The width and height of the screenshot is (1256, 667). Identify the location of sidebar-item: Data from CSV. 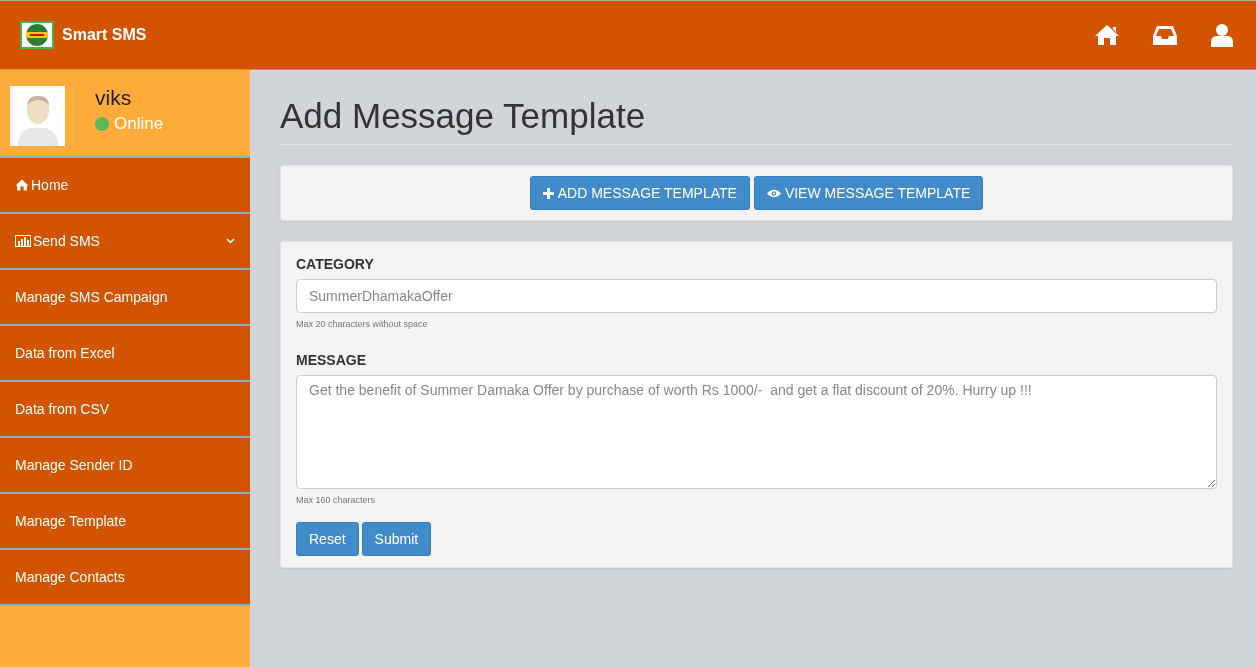
(125, 410).